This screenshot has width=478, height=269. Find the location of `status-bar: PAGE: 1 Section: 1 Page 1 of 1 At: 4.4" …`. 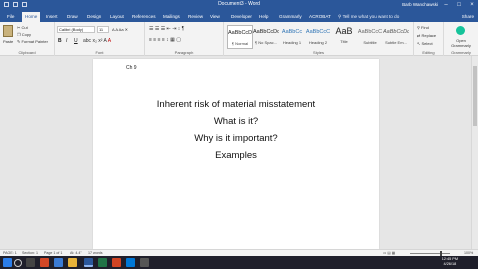

status-bar: PAGE: 1 Section: 1 Page 1 of 1 At: 4.4" … is located at coordinates (239, 252).